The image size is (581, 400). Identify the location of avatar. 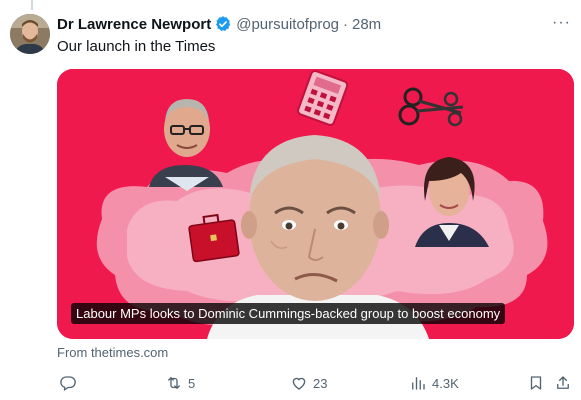
(30, 34).